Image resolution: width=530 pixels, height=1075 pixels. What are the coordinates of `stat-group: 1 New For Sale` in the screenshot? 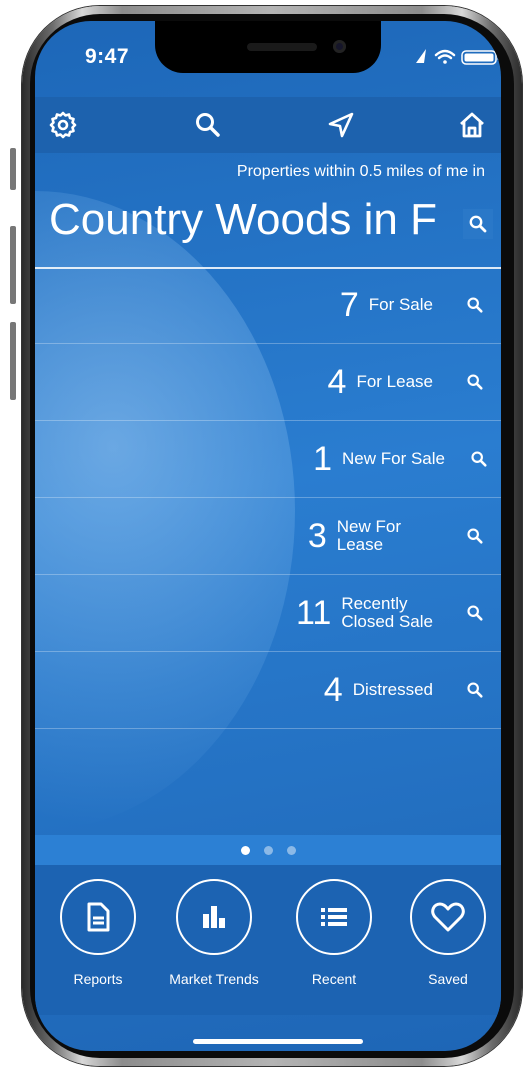 It's located at (379, 459).